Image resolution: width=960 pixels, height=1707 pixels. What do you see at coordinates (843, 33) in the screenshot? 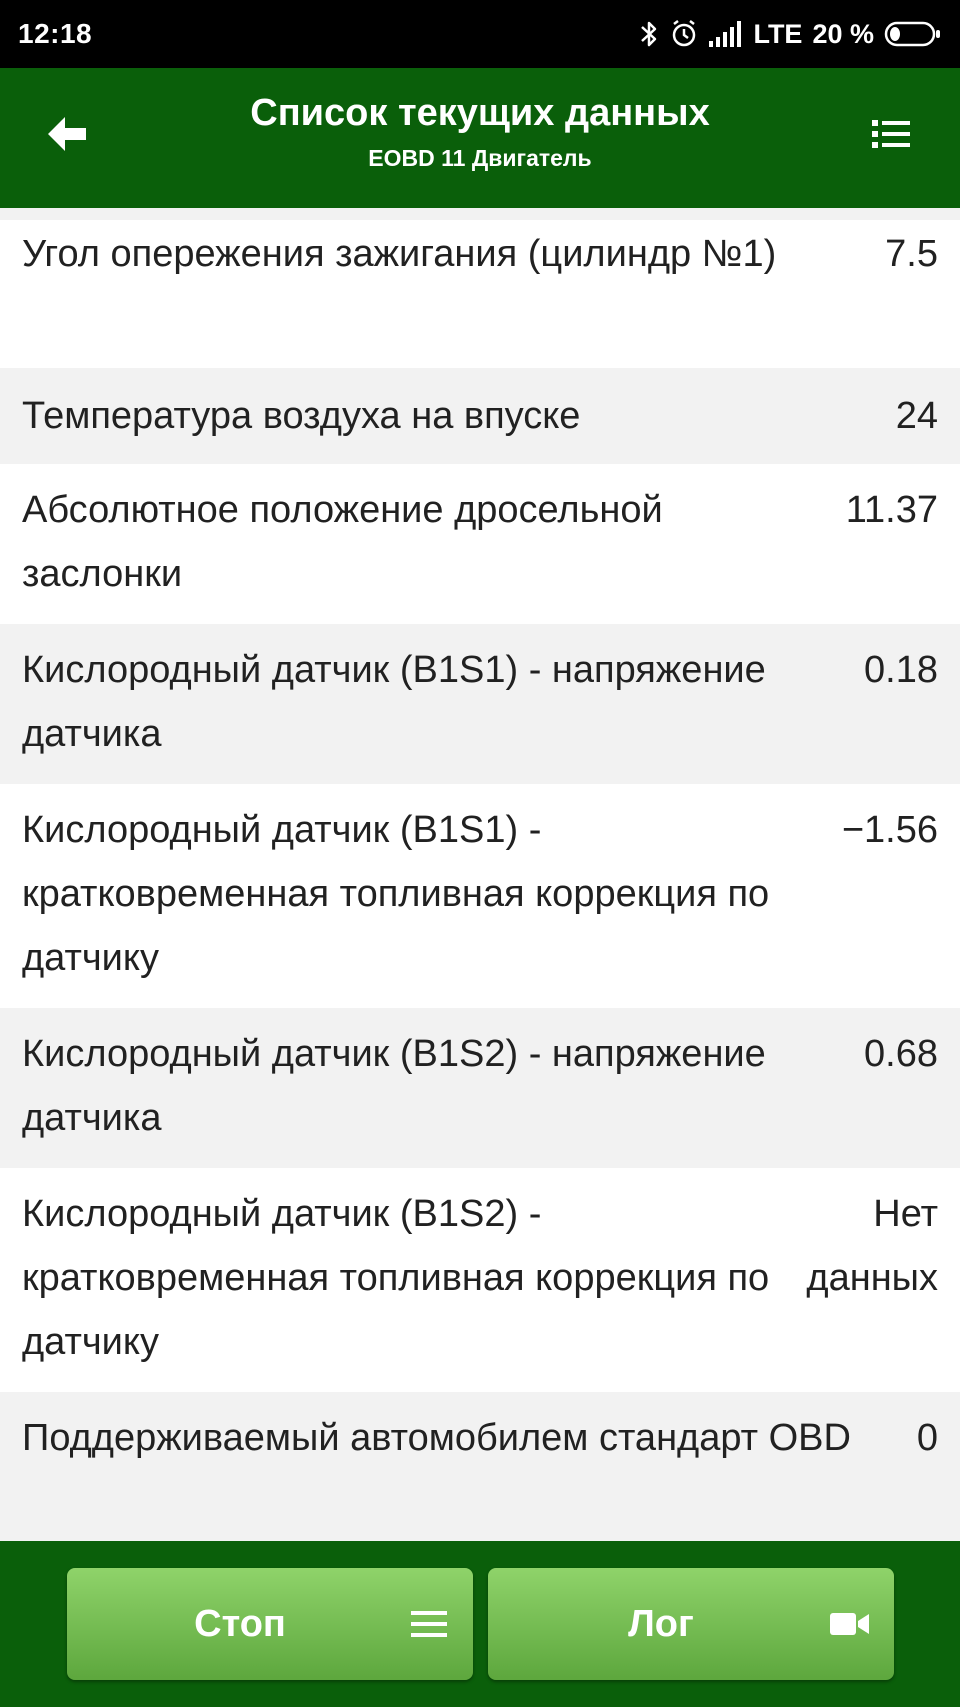
I see `battery-percent: 20 %` at bounding box center [843, 33].